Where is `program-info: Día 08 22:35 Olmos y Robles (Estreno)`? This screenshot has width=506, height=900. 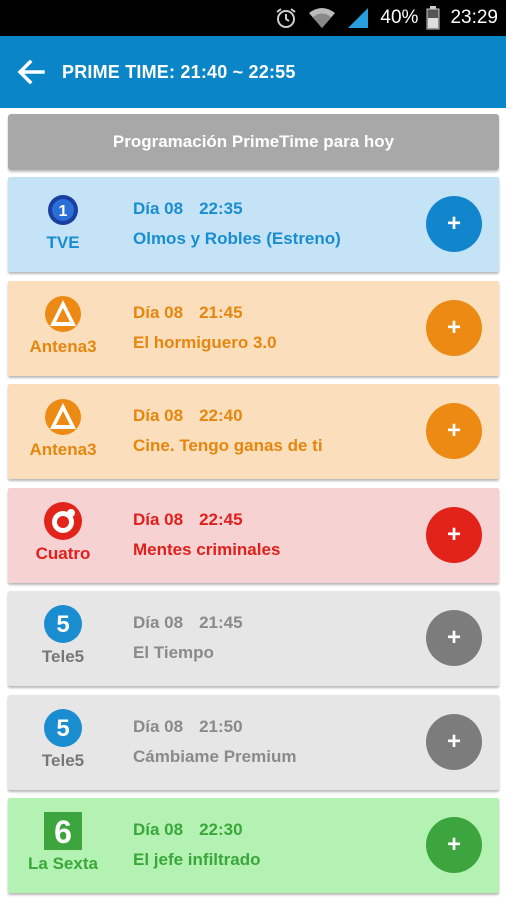 program-info: Día 08 22:35 Olmos y Robles (Estreno) is located at coordinates (237, 224).